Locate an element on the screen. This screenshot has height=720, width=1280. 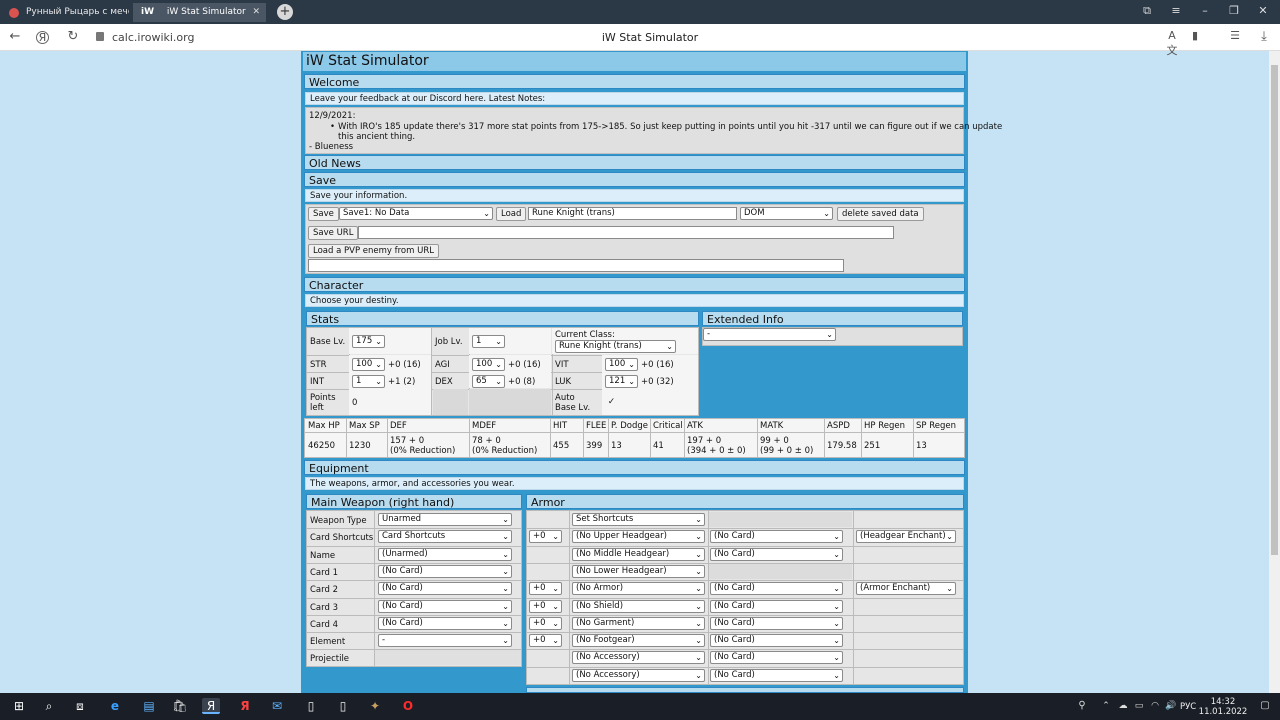
close-tab-icon: ✕ is located at coordinates (256, 12).